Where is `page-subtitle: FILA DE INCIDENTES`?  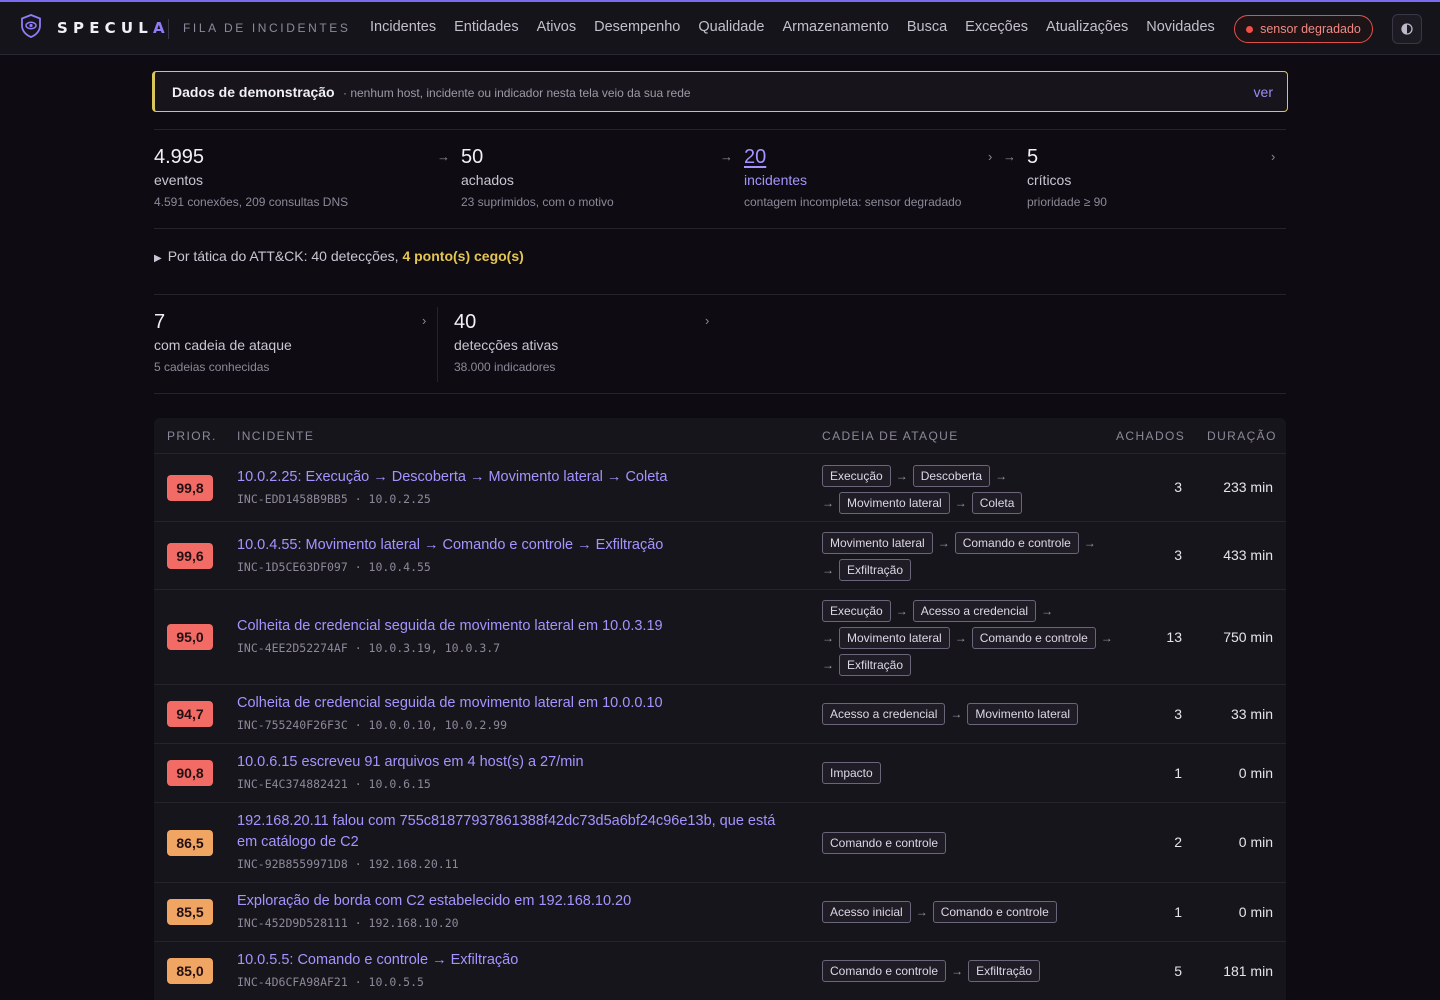
page-subtitle: FILA DE INCIDENTES is located at coordinates (267, 28).